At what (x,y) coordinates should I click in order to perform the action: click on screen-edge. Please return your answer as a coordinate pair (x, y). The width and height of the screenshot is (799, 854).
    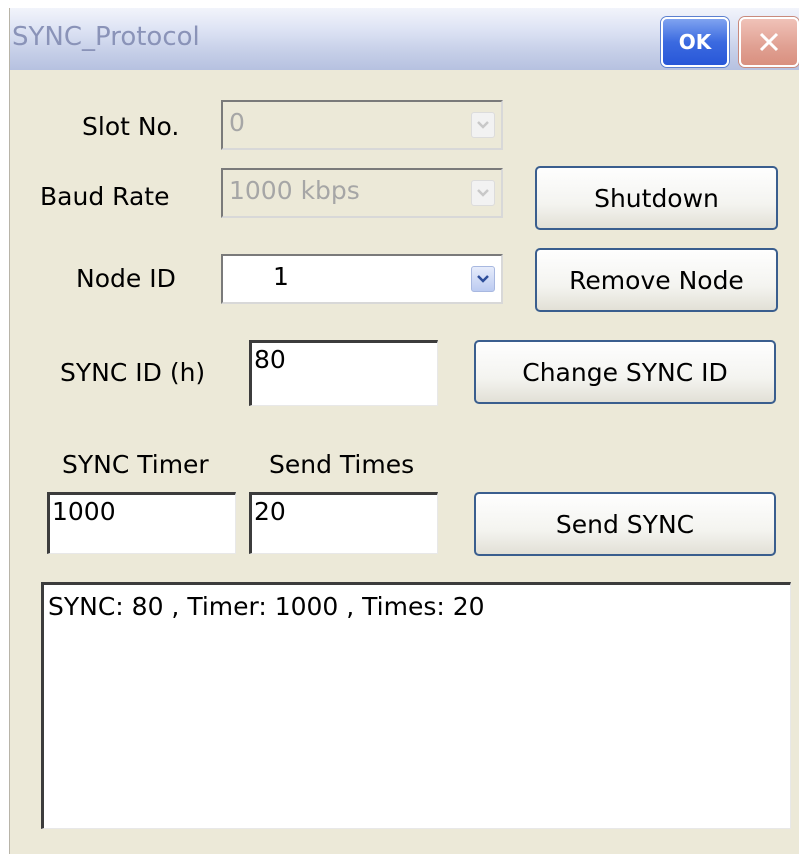
    Looking at the image, I should click on (4, 427).